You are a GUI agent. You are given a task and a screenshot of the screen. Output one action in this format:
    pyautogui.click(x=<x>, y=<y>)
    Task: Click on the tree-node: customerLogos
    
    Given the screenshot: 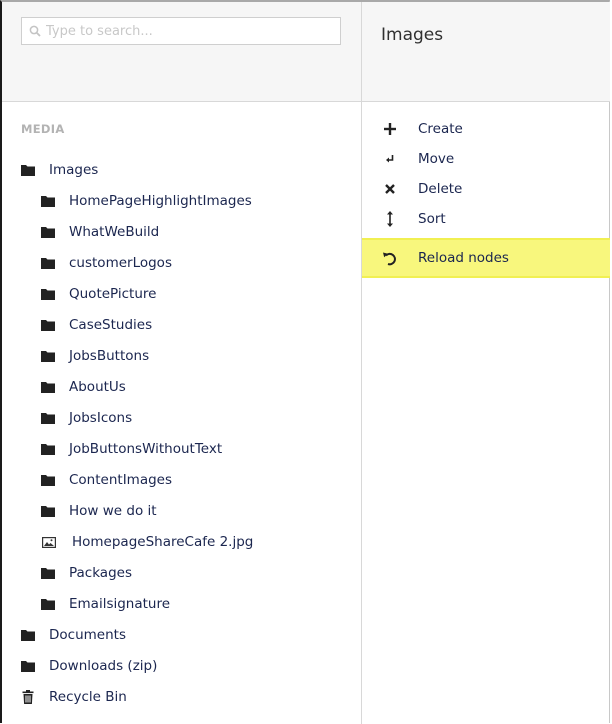 What is the action you would take?
    pyautogui.click(x=106, y=263)
    